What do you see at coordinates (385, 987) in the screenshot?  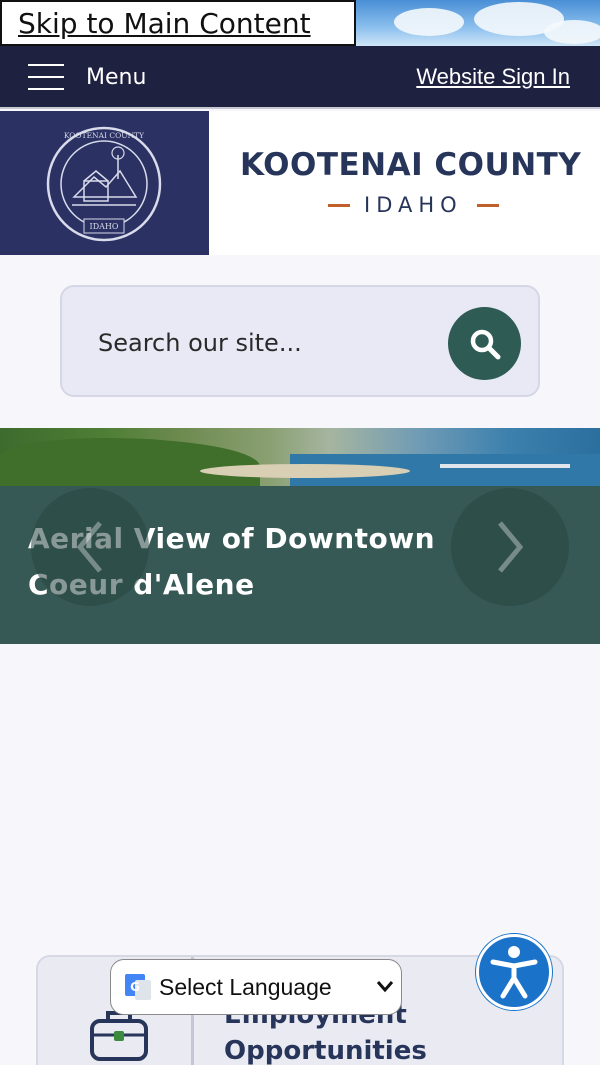 I see `chevron-down-icon` at bounding box center [385, 987].